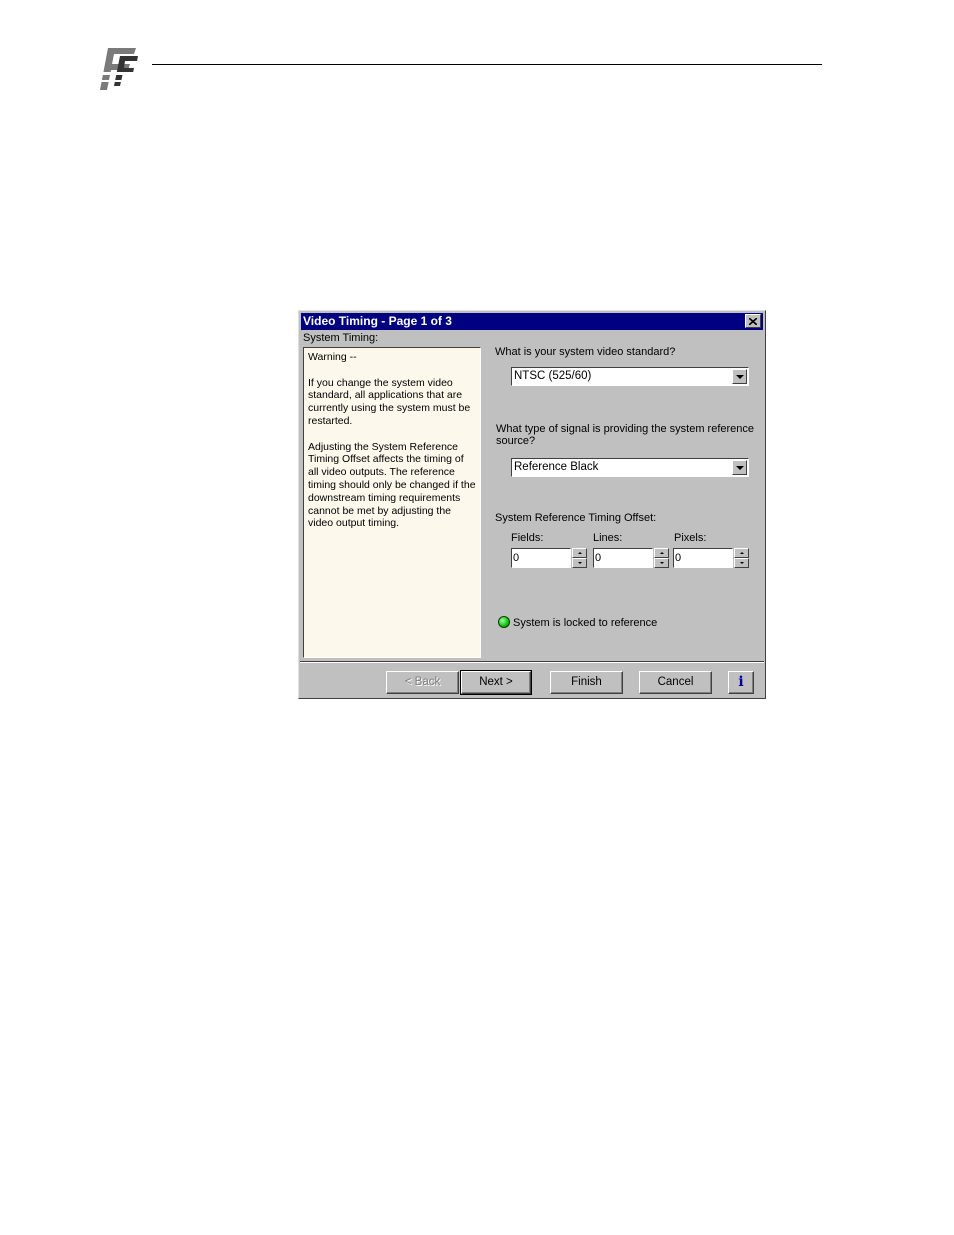  What do you see at coordinates (118, 68) in the screenshot?
I see `company-logo` at bounding box center [118, 68].